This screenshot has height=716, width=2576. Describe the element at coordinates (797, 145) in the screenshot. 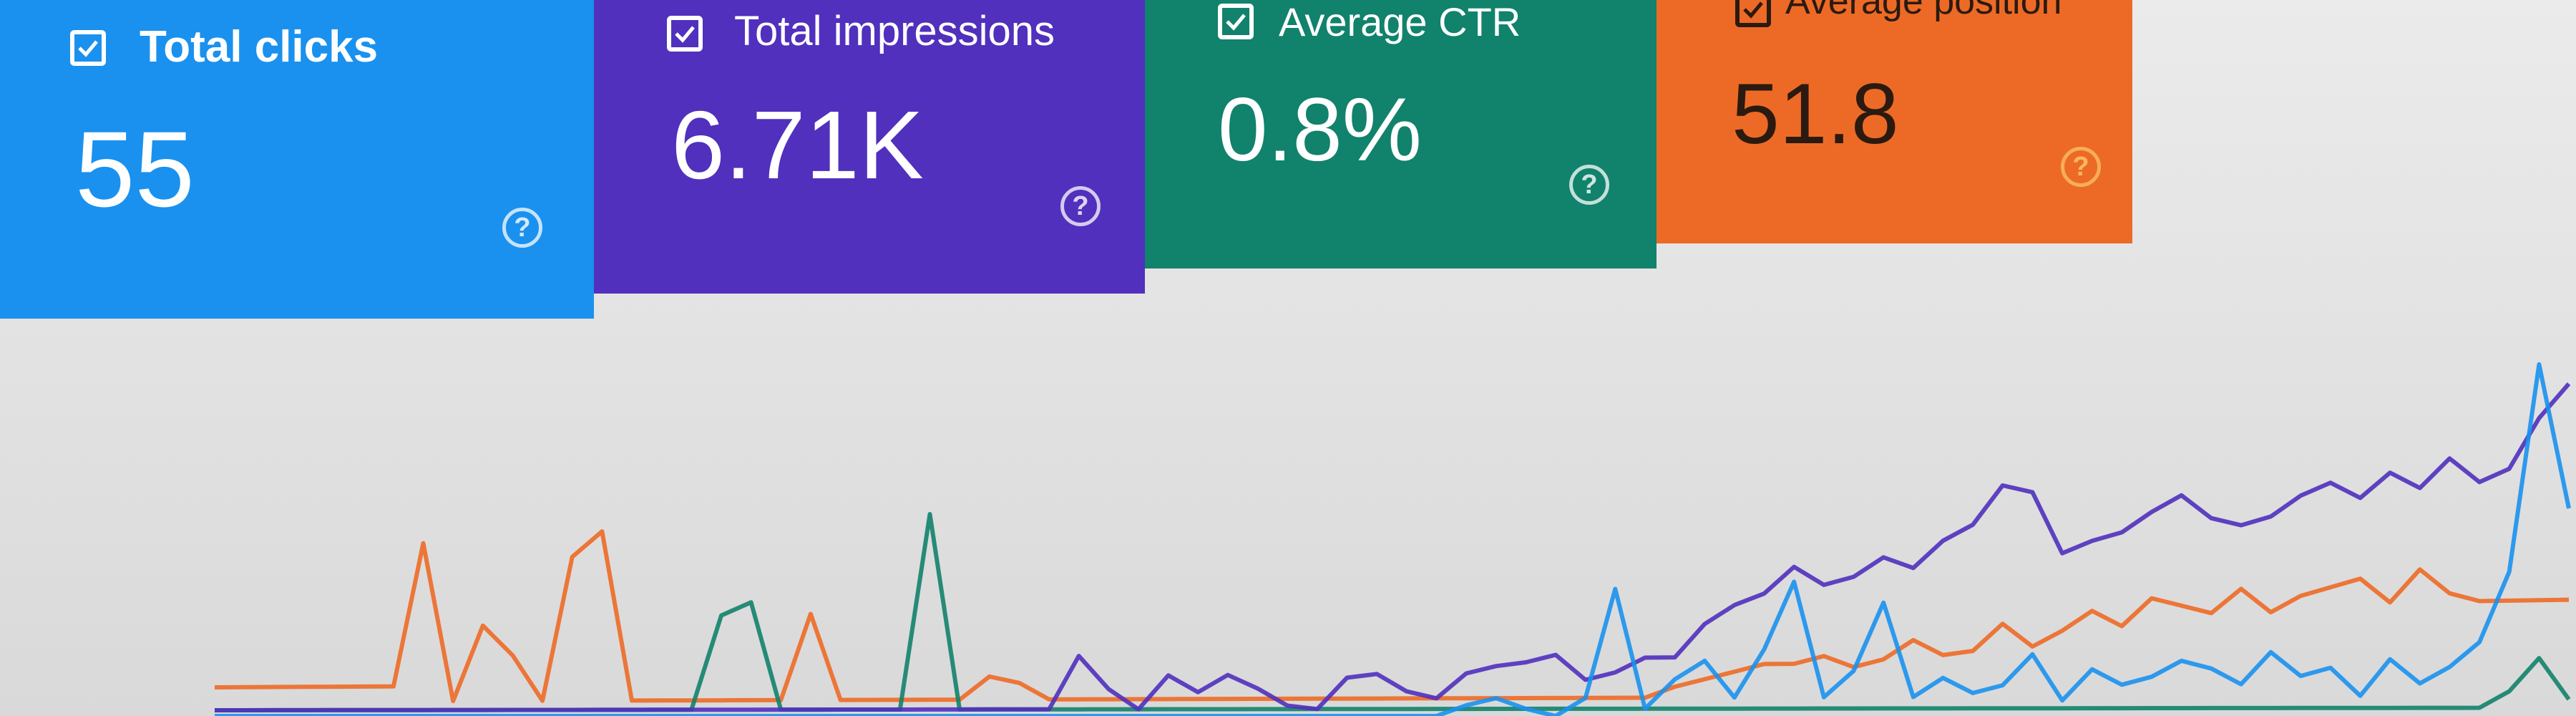

I see `metric-value: 6.71K` at that location.